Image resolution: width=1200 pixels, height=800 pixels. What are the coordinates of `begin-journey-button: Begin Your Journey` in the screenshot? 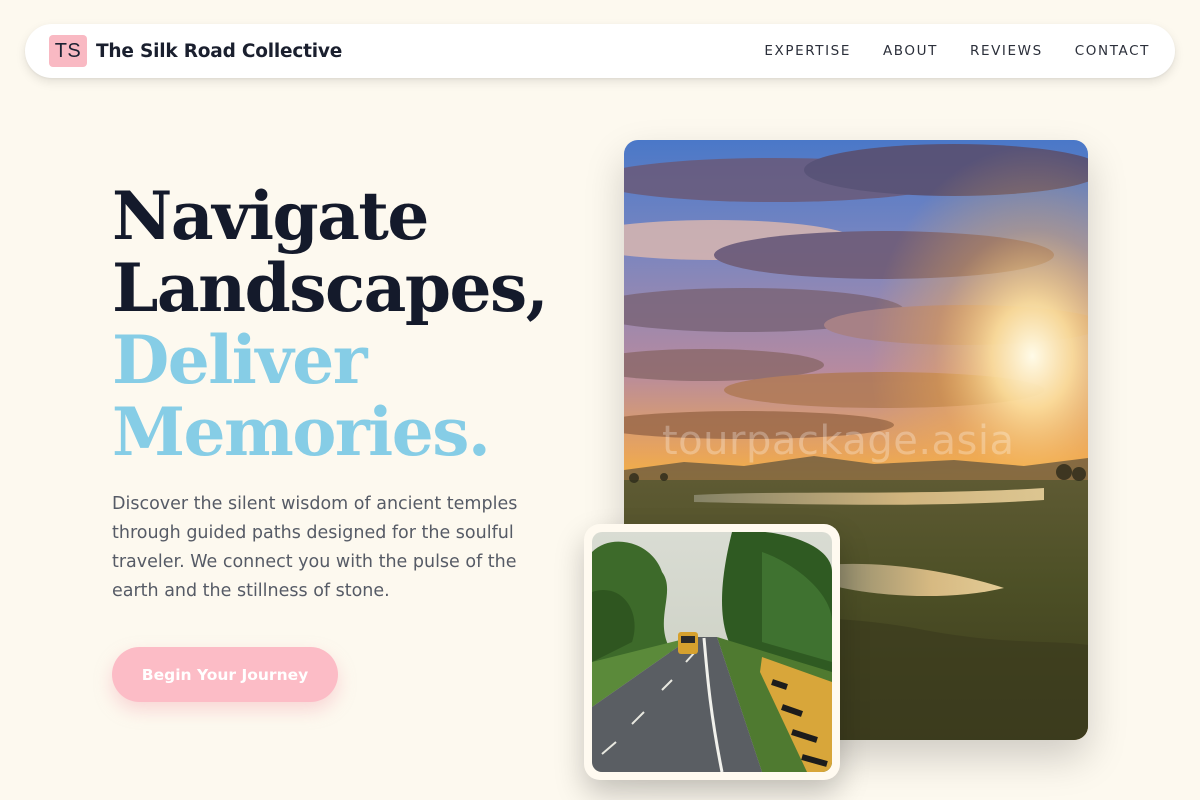 It's located at (225, 674).